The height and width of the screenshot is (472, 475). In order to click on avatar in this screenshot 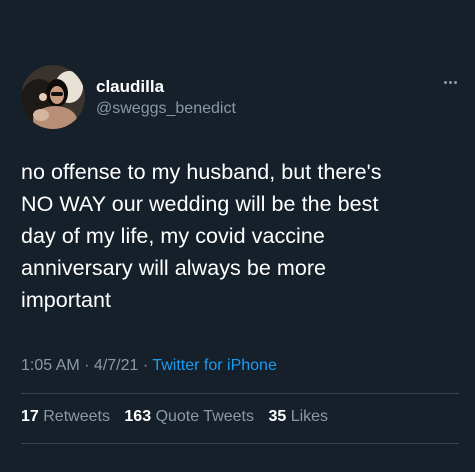, I will do `click(53, 97)`.